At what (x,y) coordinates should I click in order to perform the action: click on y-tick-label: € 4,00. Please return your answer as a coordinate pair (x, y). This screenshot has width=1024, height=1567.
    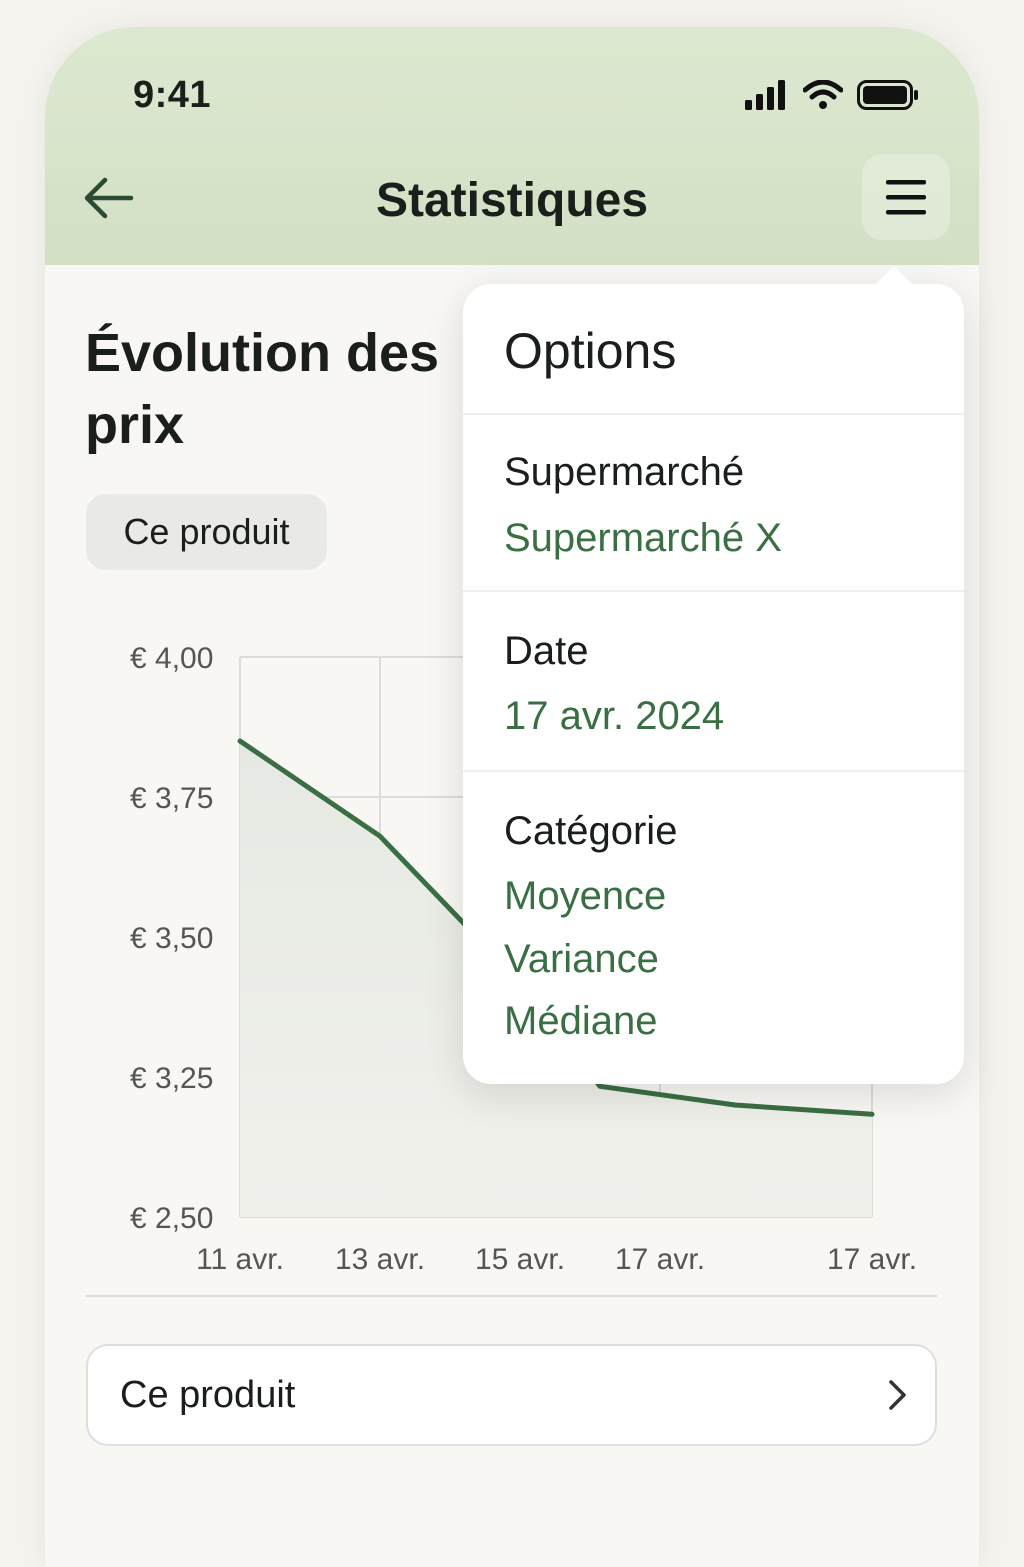
    Looking at the image, I should click on (171, 658).